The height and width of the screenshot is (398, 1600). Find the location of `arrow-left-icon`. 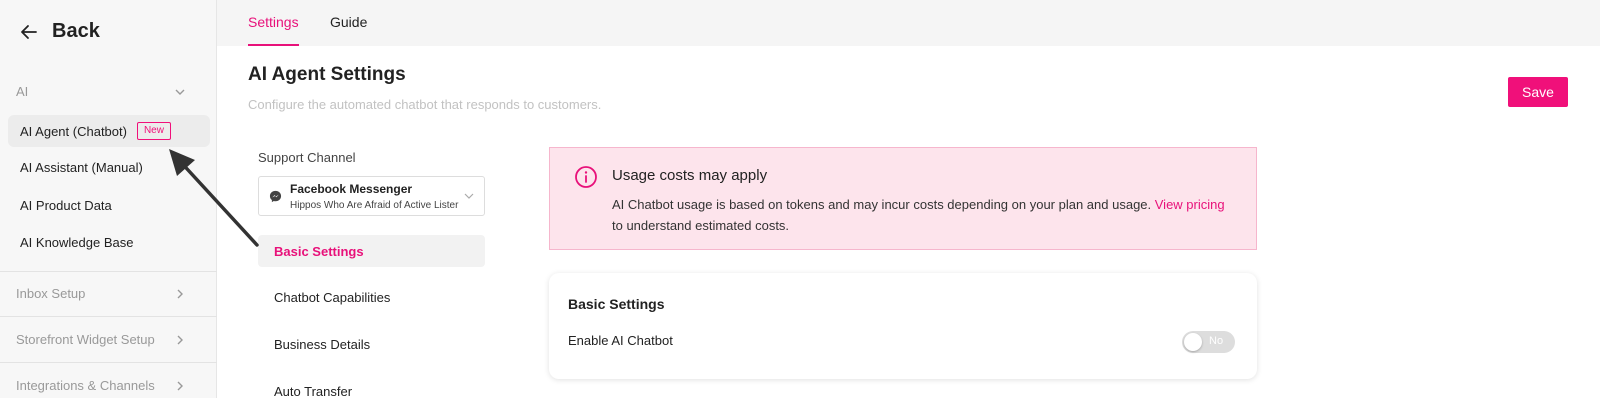

arrow-left-icon is located at coordinates (29, 31).